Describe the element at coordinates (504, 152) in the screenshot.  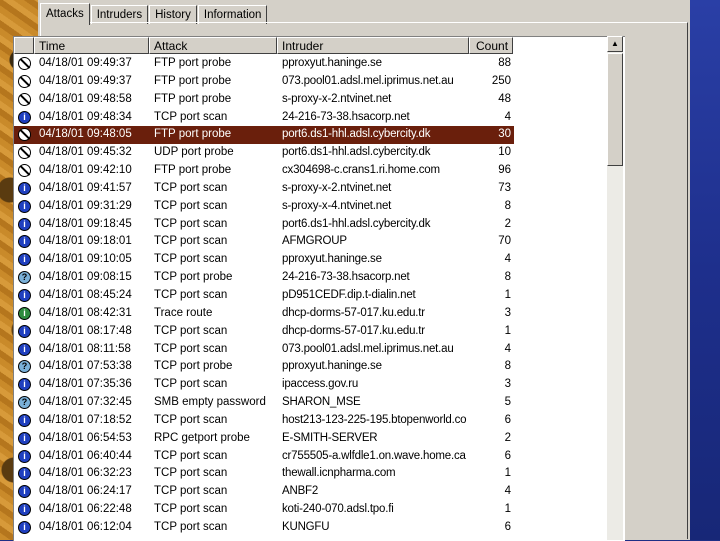
I see `row-count: 10` at that location.